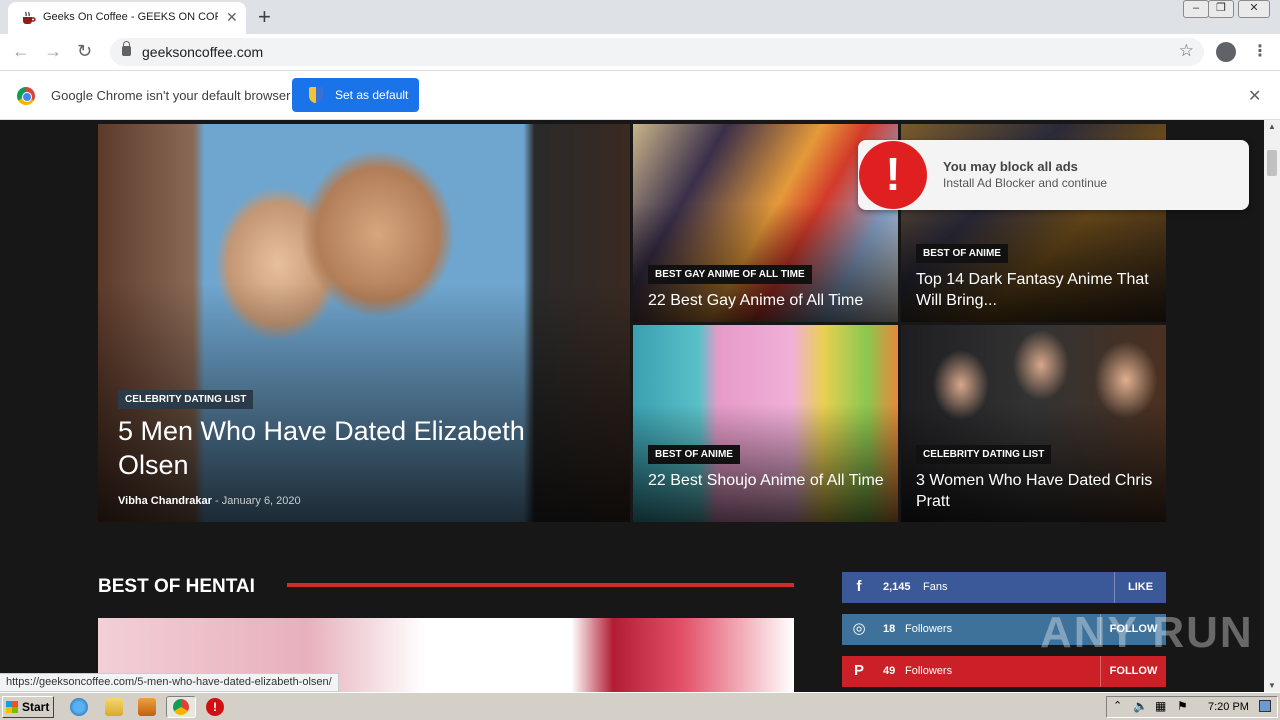  Describe the element at coordinates (1004, 671) in the screenshot. I see `pinterest-social-row: P 49 Followers FOLLOW` at that location.